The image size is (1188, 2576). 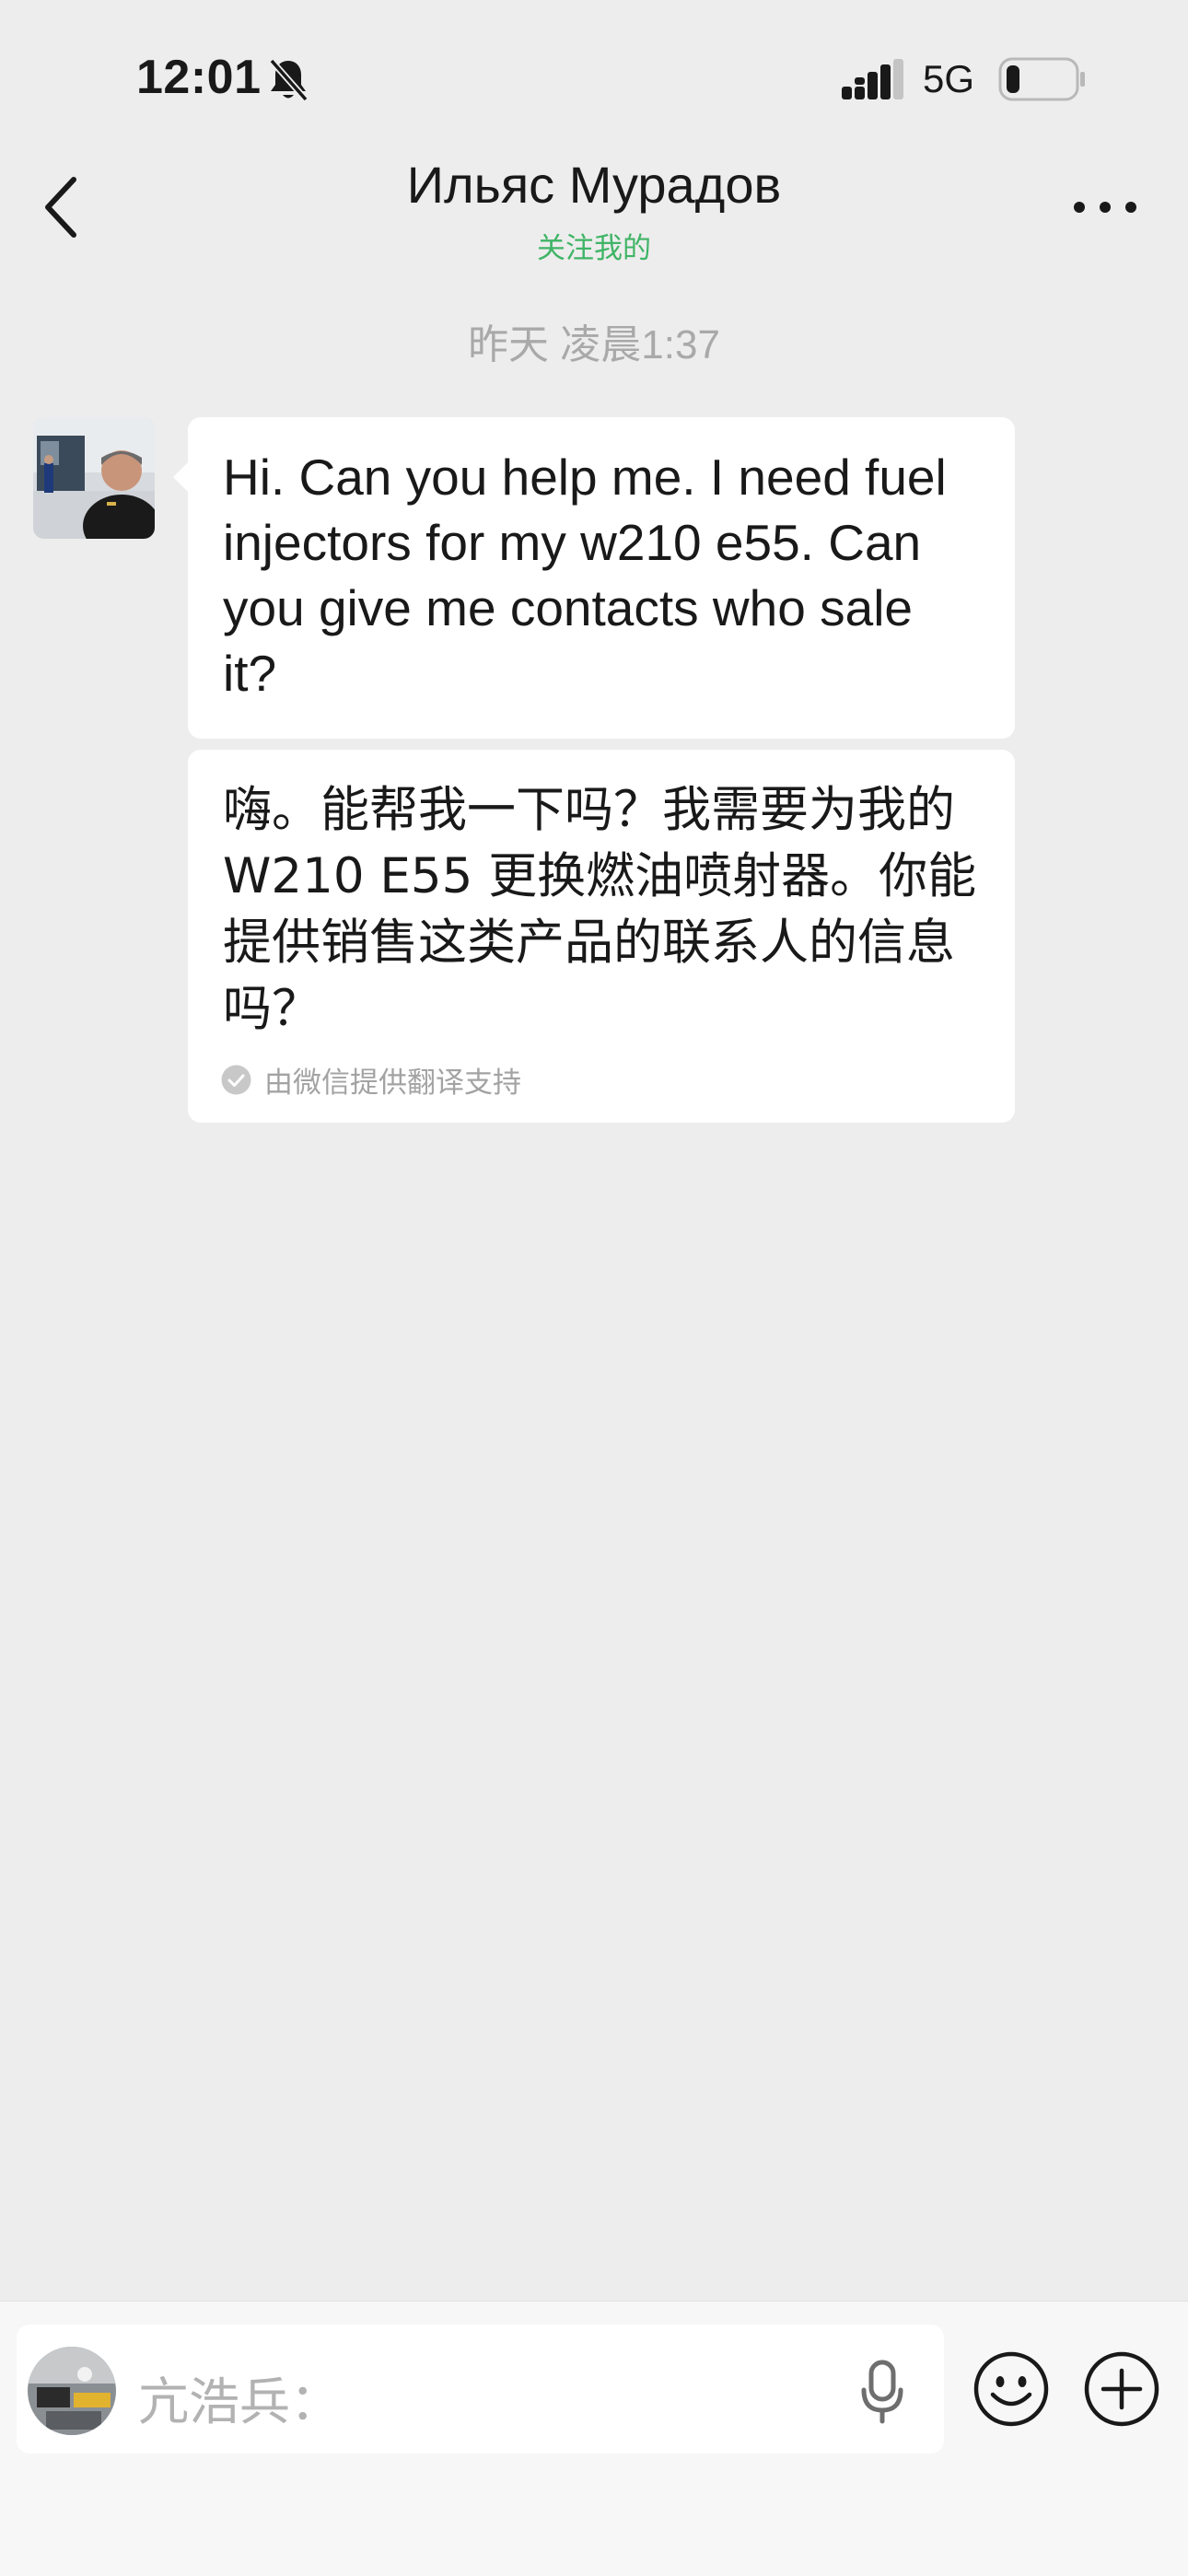 I want to click on plus-icon, so click(x=1121, y=2389).